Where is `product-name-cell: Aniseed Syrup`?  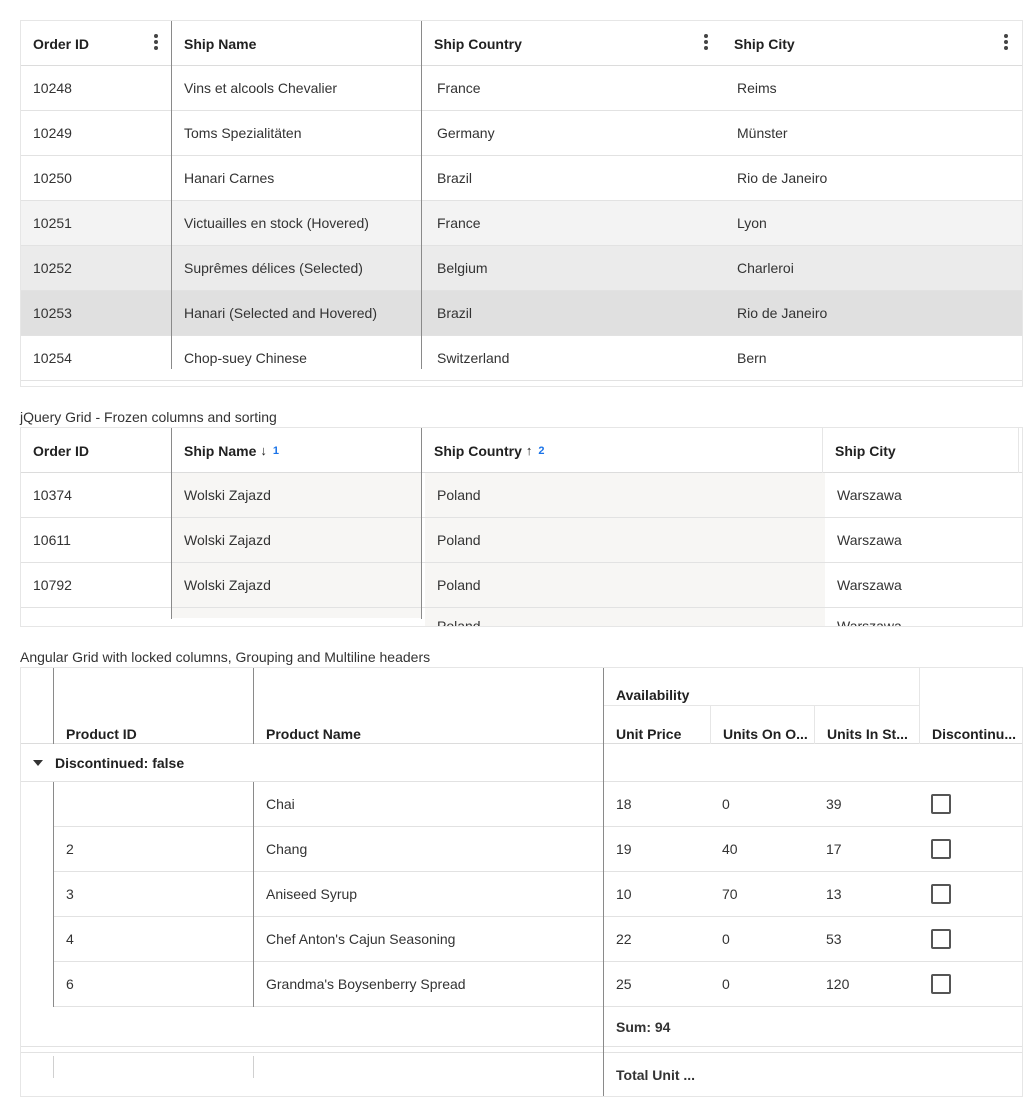
product-name-cell: Aniseed Syrup is located at coordinates (312, 894).